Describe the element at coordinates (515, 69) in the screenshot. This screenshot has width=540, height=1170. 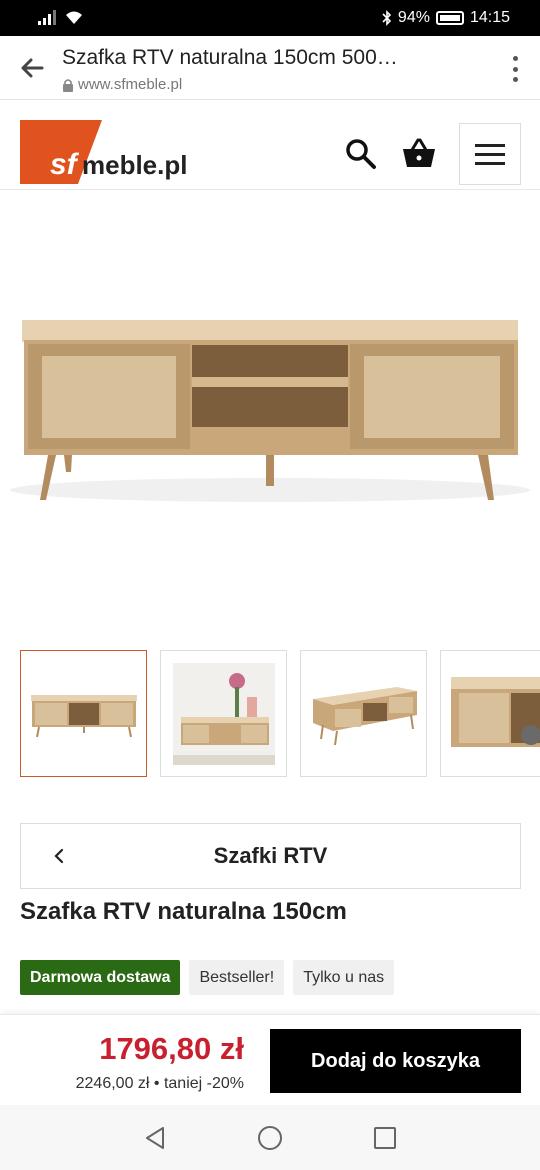
I see `more-vert-icon` at that location.